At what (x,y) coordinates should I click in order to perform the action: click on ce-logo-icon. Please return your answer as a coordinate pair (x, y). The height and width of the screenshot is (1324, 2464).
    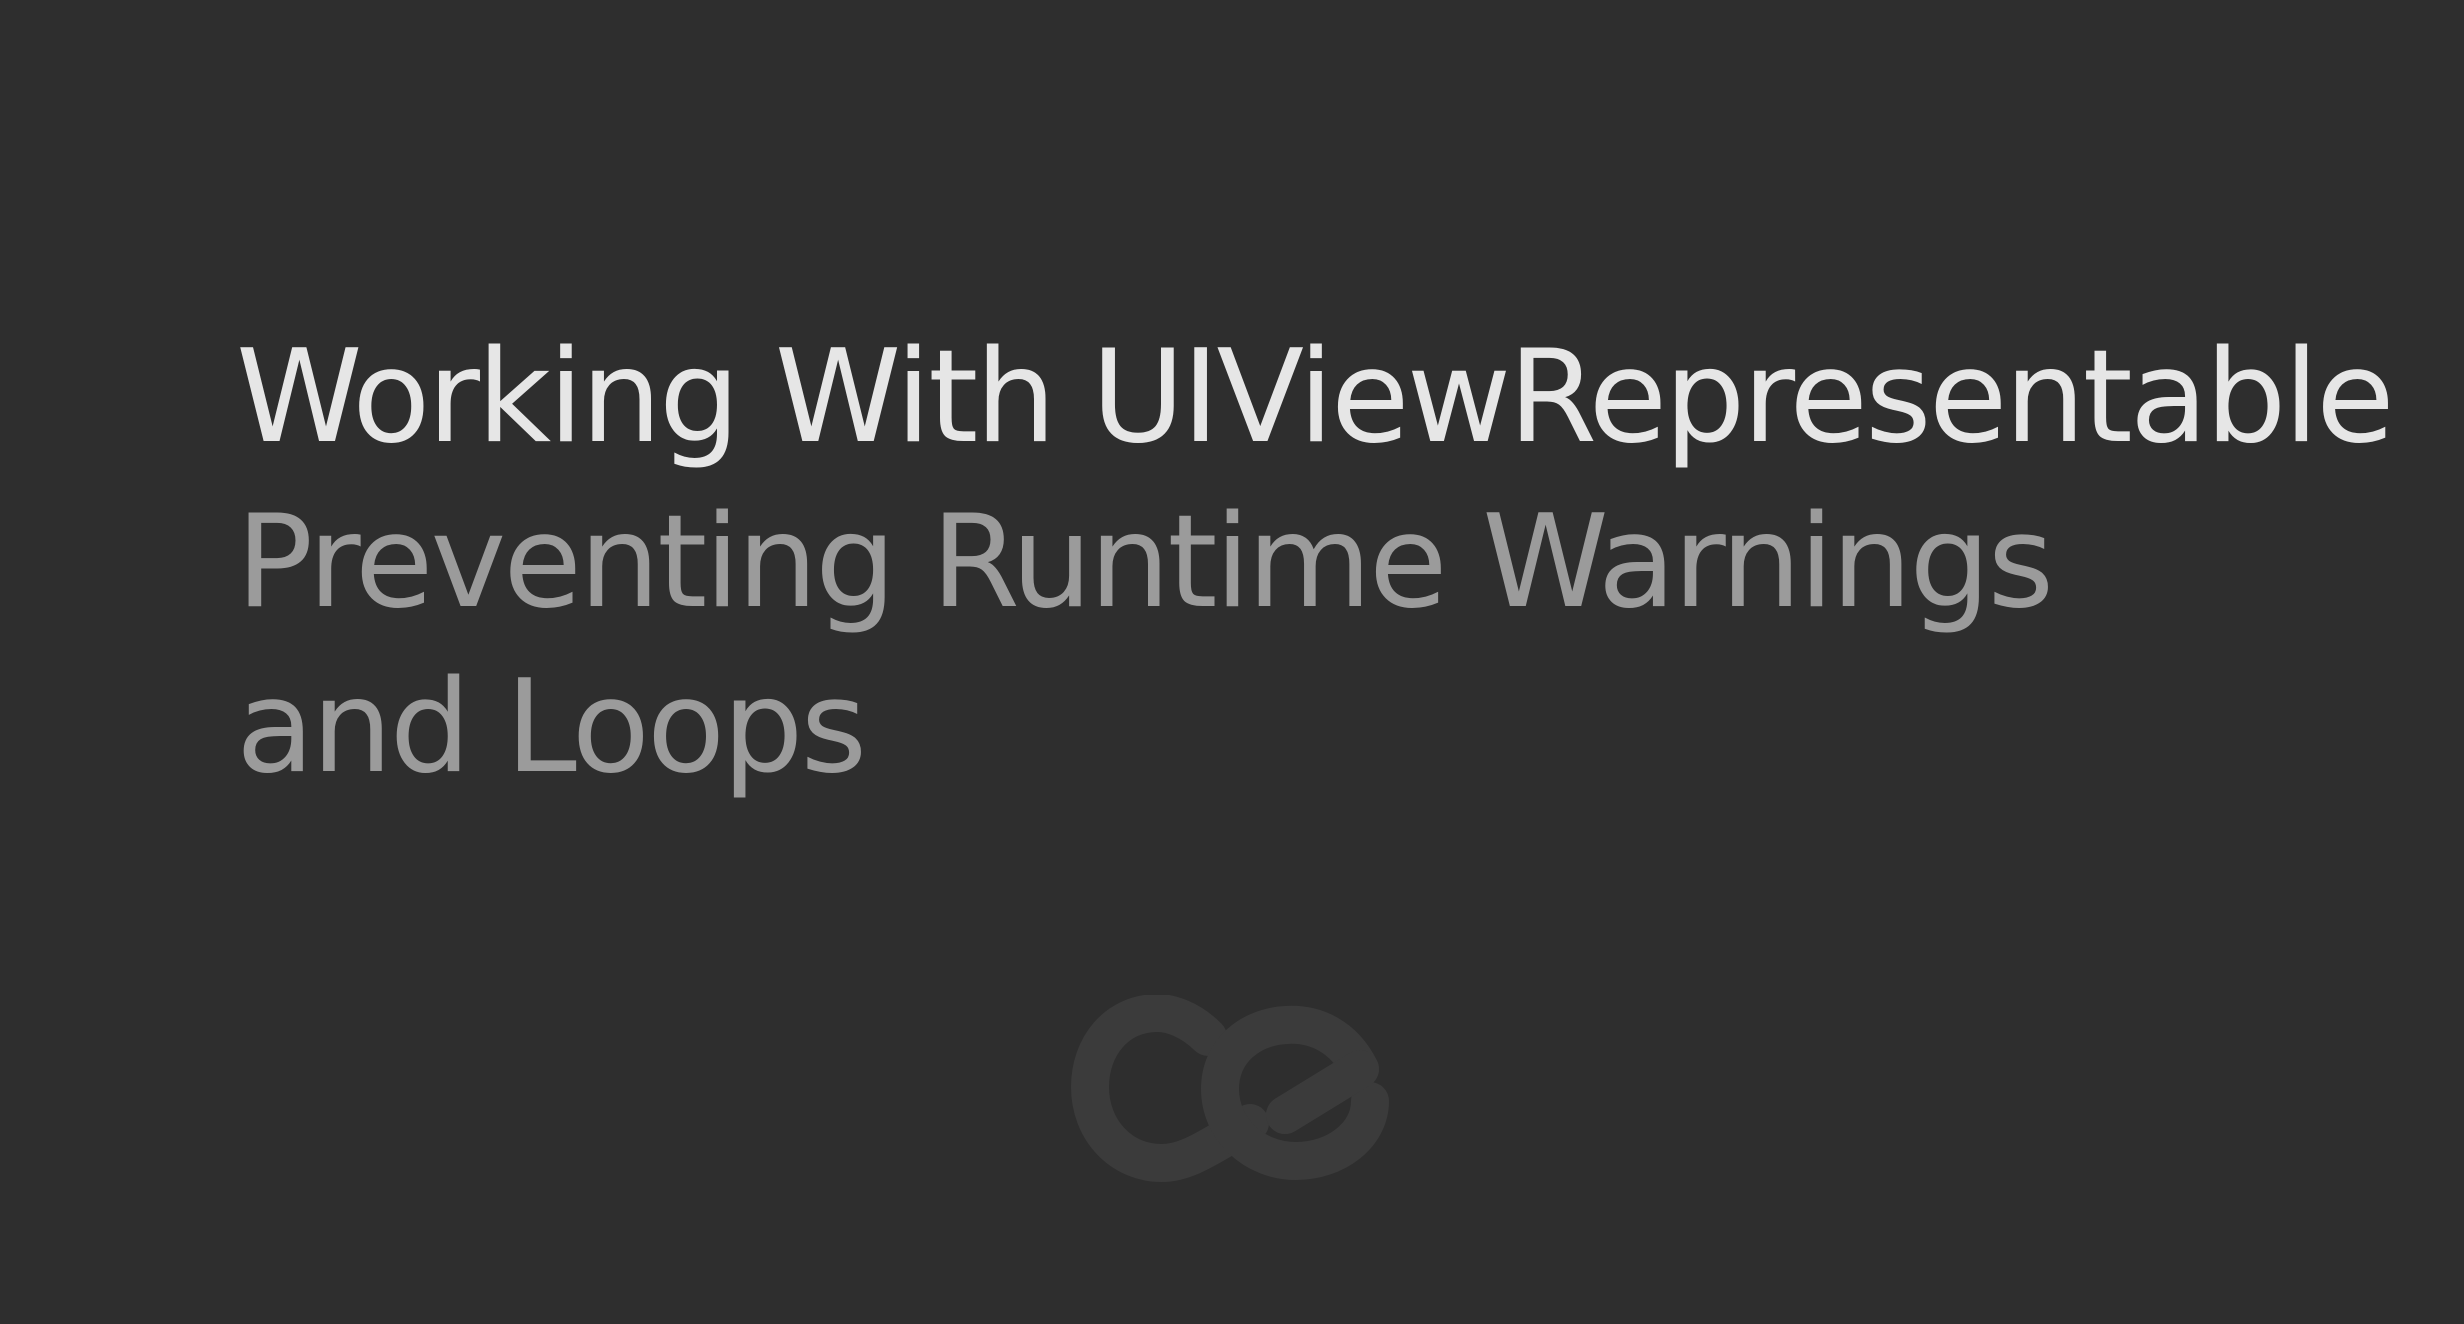
    Looking at the image, I should click on (1229, 1089).